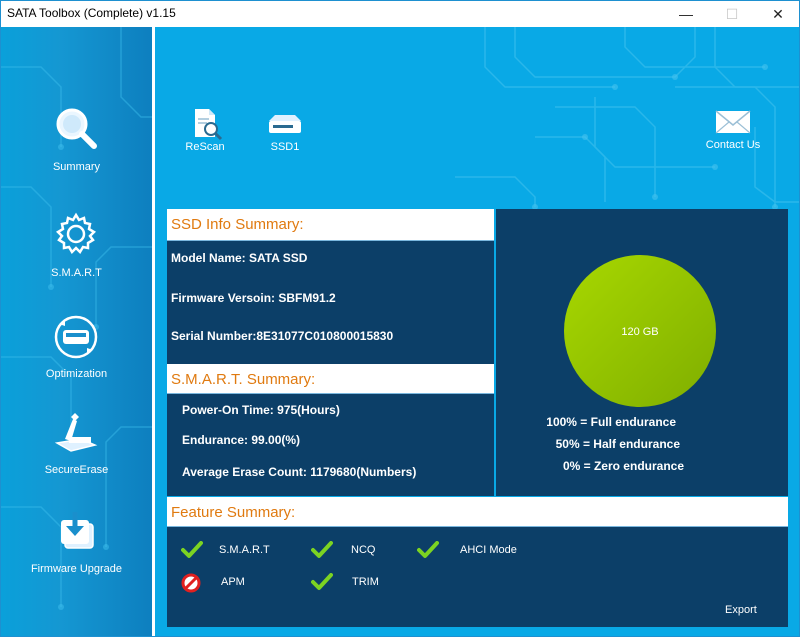 The height and width of the screenshot is (637, 800). What do you see at coordinates (76, 273) in the screenshot?
I see `sidebar-item-label: S.M.A.R.T` at bounding box center [76, 273].